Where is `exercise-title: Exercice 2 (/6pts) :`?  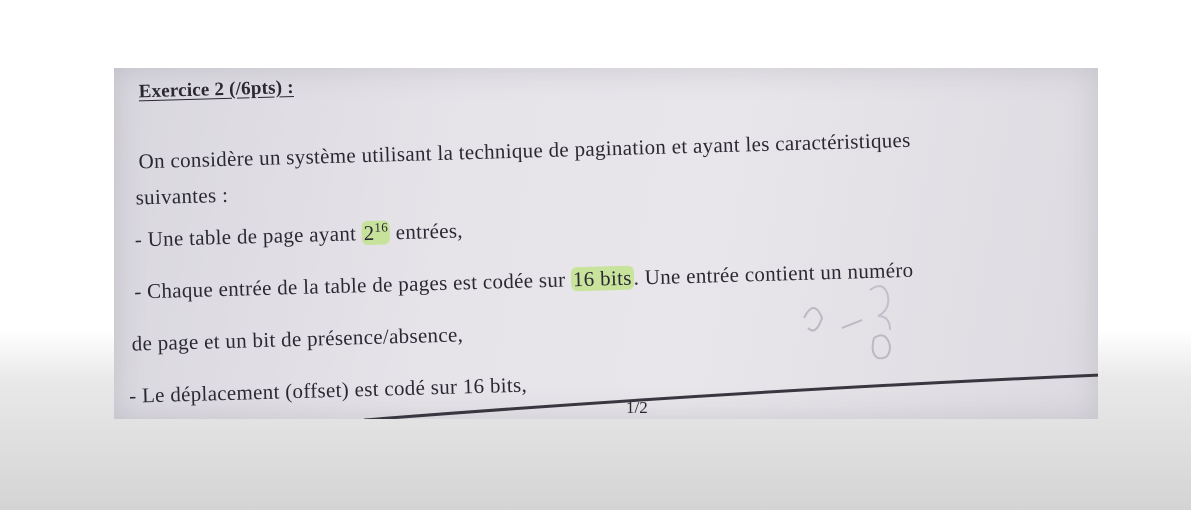 exercise-title: Exercice 2 (/6pts) : is located at coordinates (216, 89).